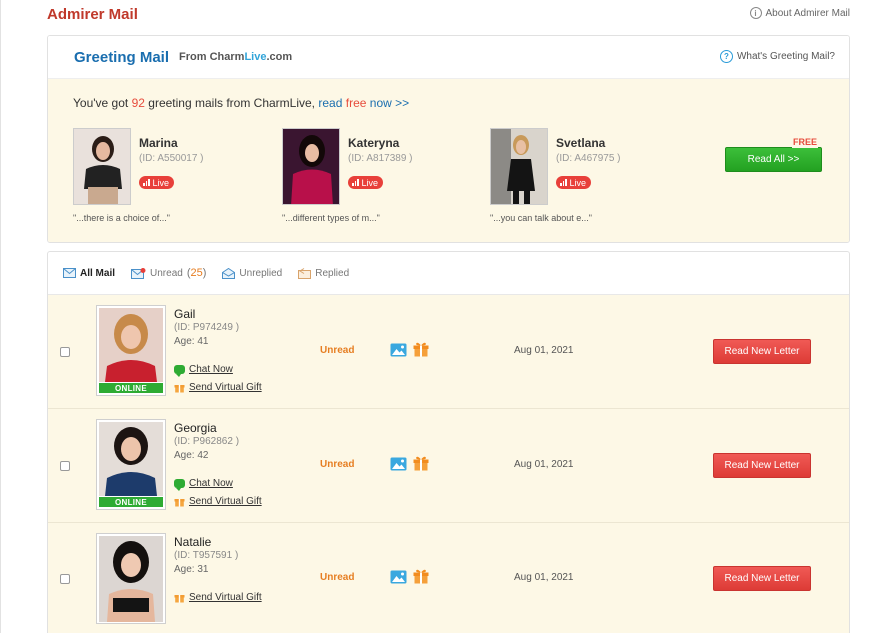 This screenshot has height=633, width=892. What do you see at coordinates (448, 273) in the screenshot?
I see `mail-filter-tabs: All Mail Unread (25) Unreplied Replied` at bounding box center [448, 273].